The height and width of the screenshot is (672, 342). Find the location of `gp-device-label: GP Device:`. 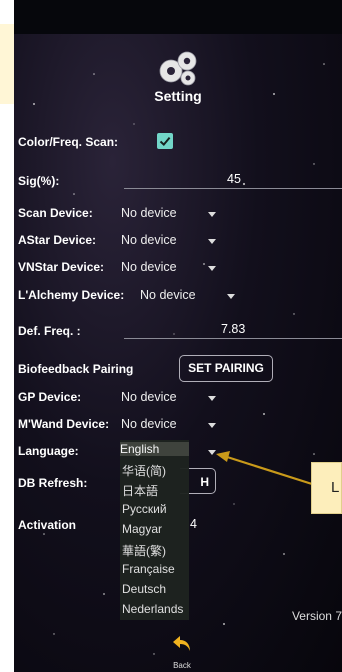

gp-device-label: GP Device: is located at coordinates (50, 397).